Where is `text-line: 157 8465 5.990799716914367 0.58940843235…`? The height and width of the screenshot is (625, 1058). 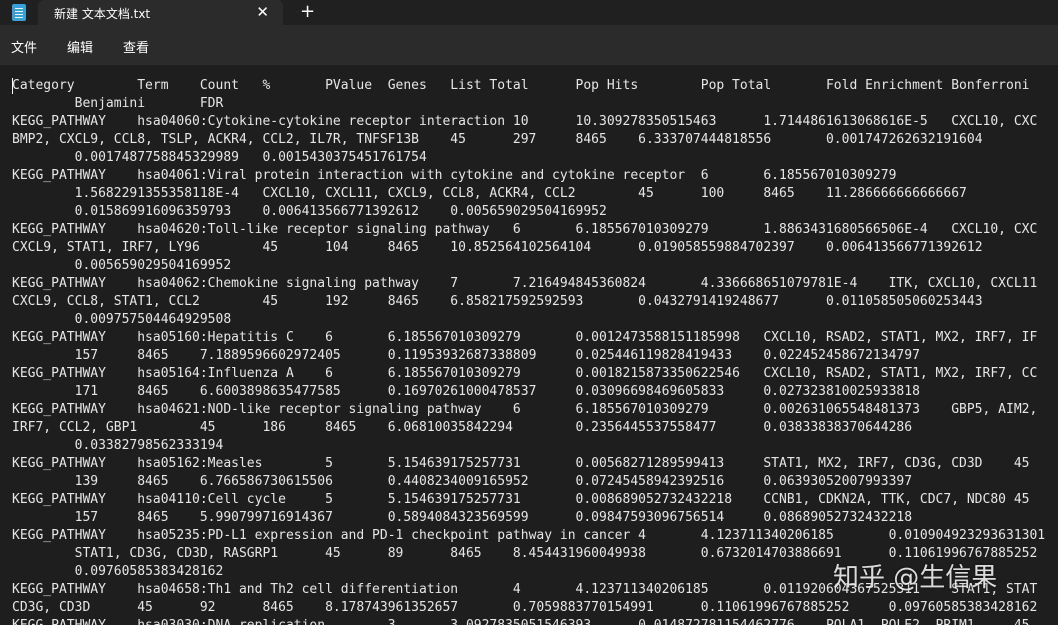
text-line: 157 8465 5.990799716914367 0.58940843235… is located at coordinates (462, 517).